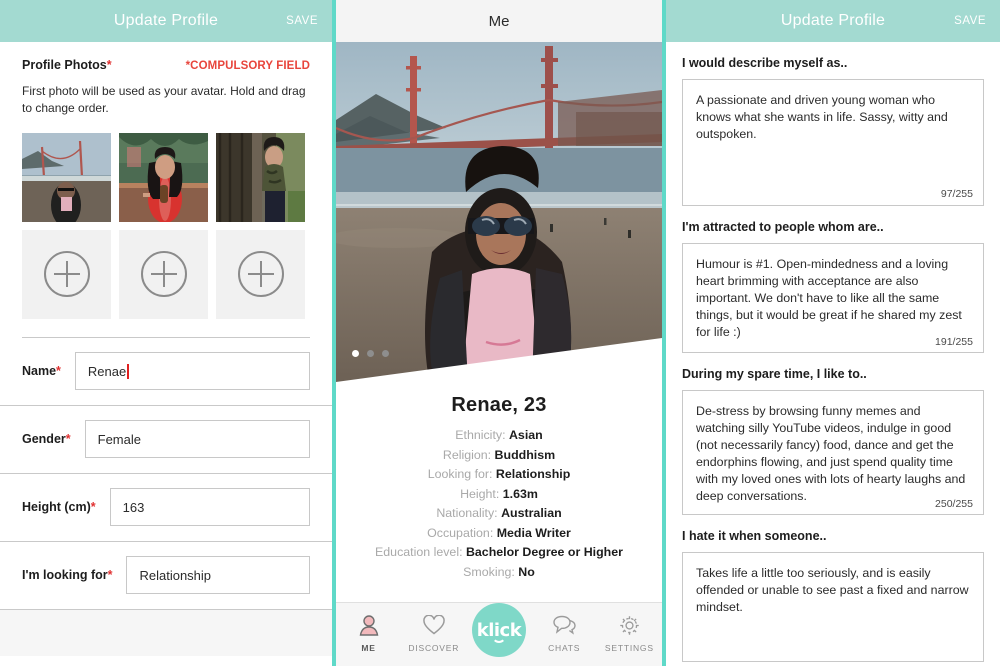 This screenshot has height=666, width=1000. Describe the element at coordinates (218, 575) in the screenshot. I see `looking-for-input: Relationship` at that location.